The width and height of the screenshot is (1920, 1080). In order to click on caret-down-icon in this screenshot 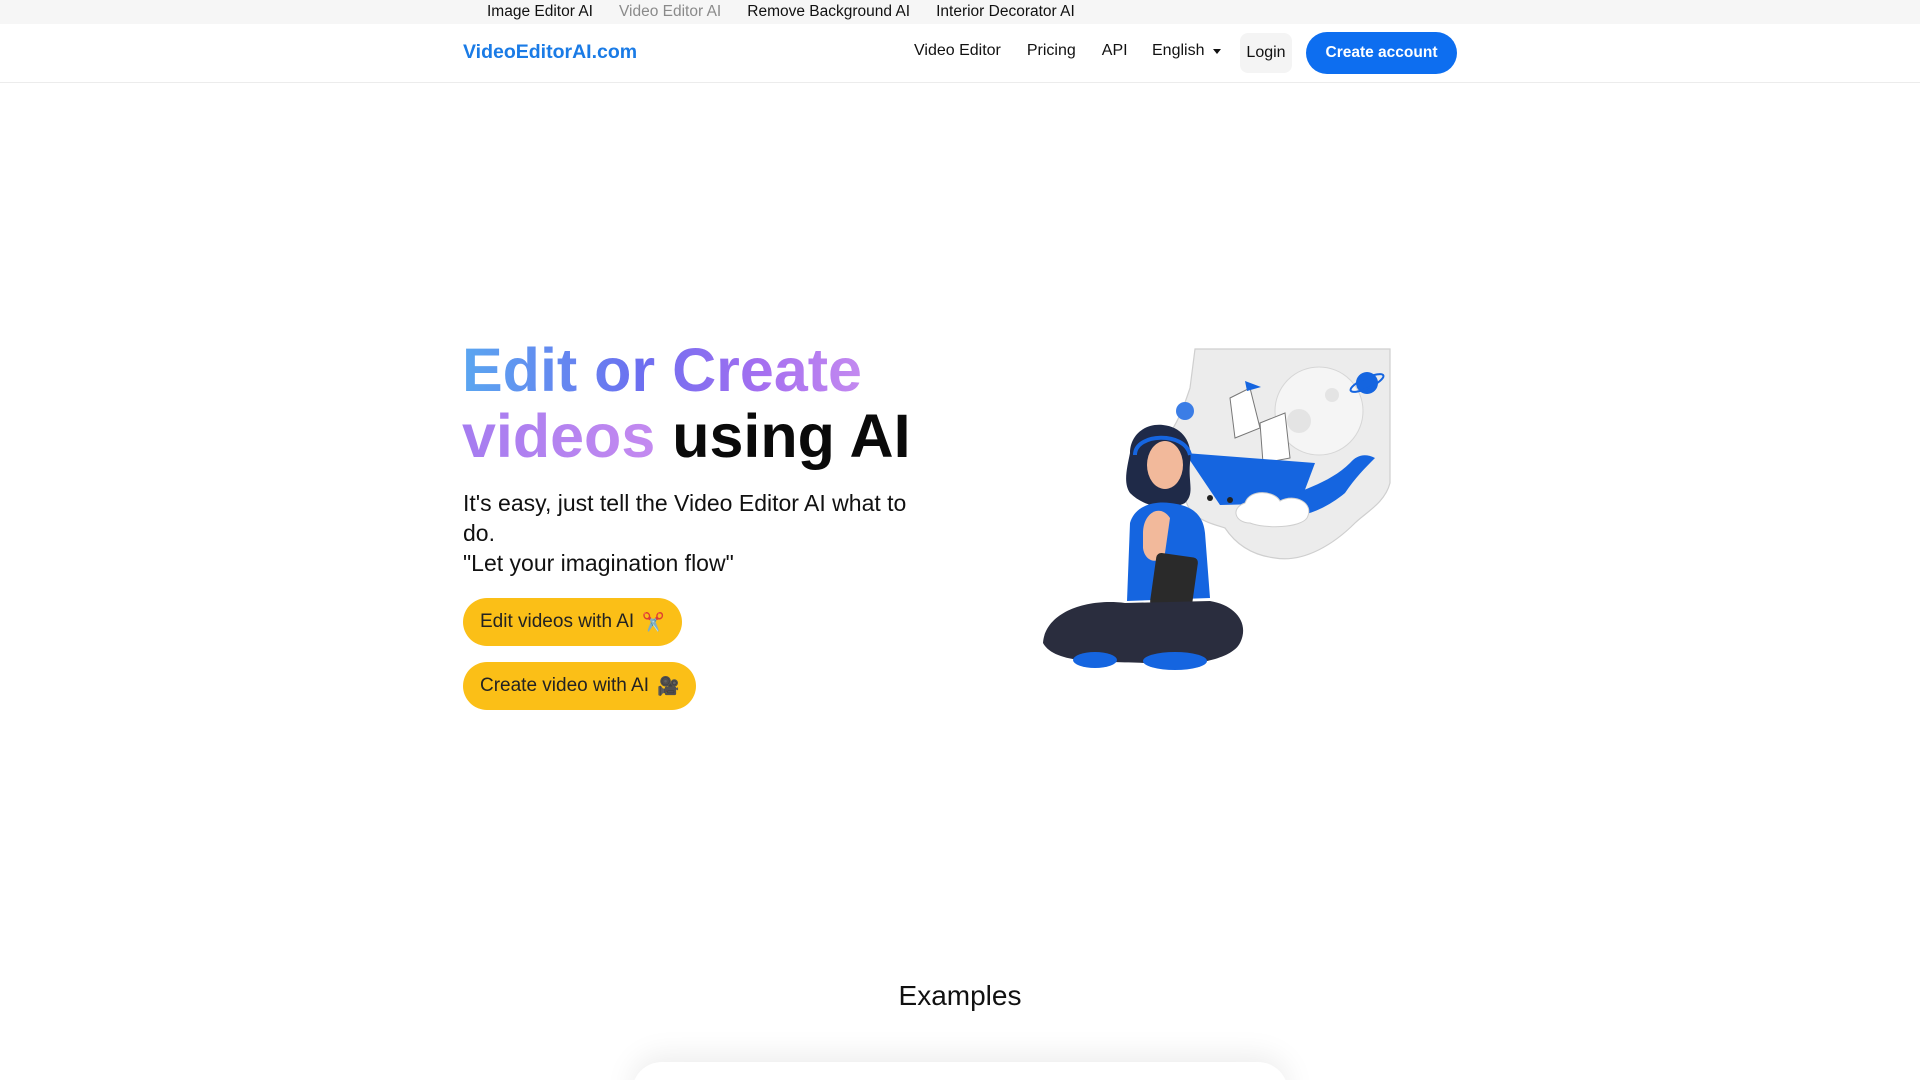, I will do `click(1217, 51)`.